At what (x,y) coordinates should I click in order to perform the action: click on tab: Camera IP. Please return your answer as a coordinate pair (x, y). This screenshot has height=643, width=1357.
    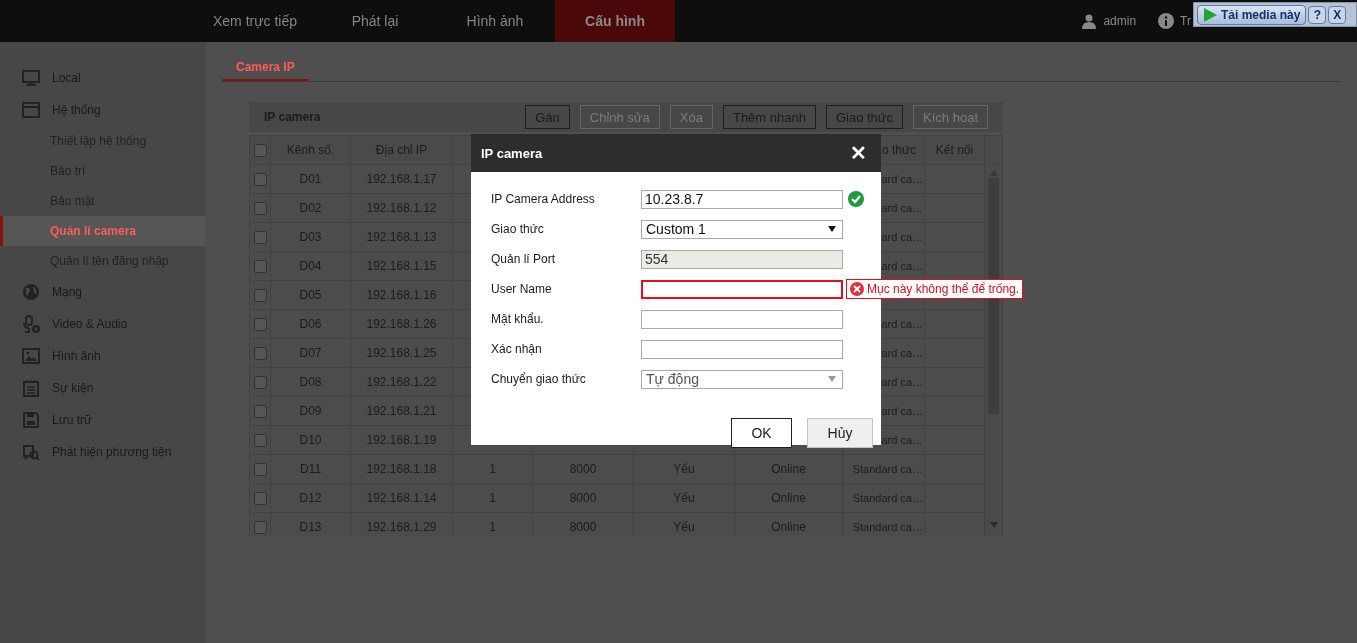
    Looking at the image, I should click on (265, 67).